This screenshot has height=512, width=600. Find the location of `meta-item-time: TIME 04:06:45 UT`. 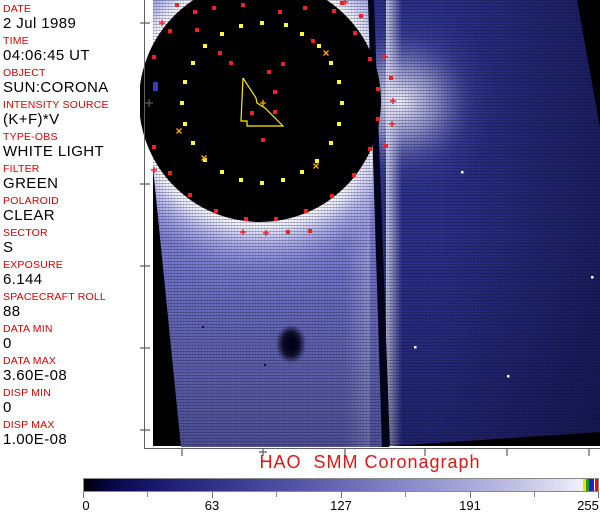

meta-item-time: TIME 04:06:45 UT is located at coordinates (76, 51).